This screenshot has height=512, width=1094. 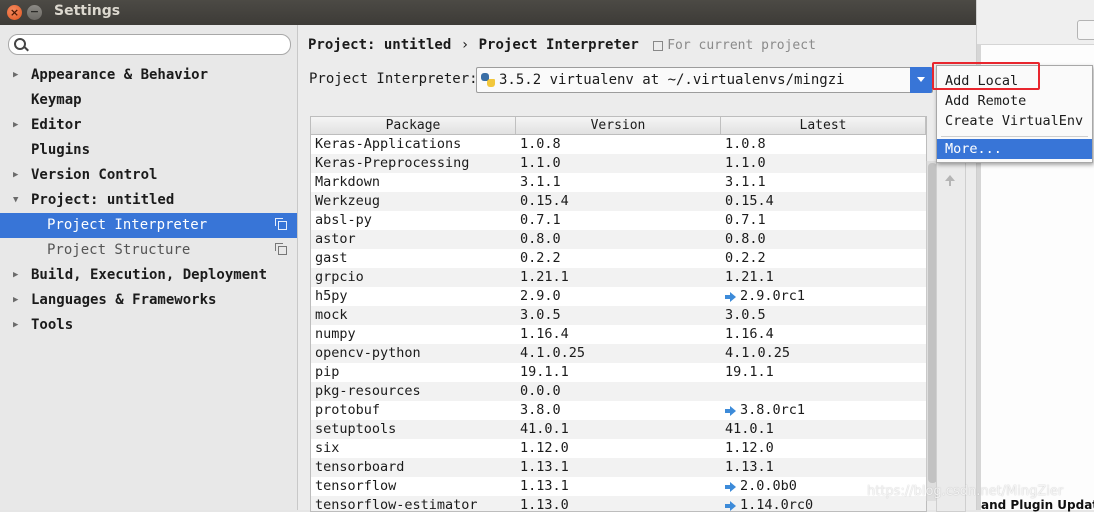 What do you see at coordinates (749, 201) in the screenshot?
I see `package-latest: 0.15.4` at bounding box center [749, 201].